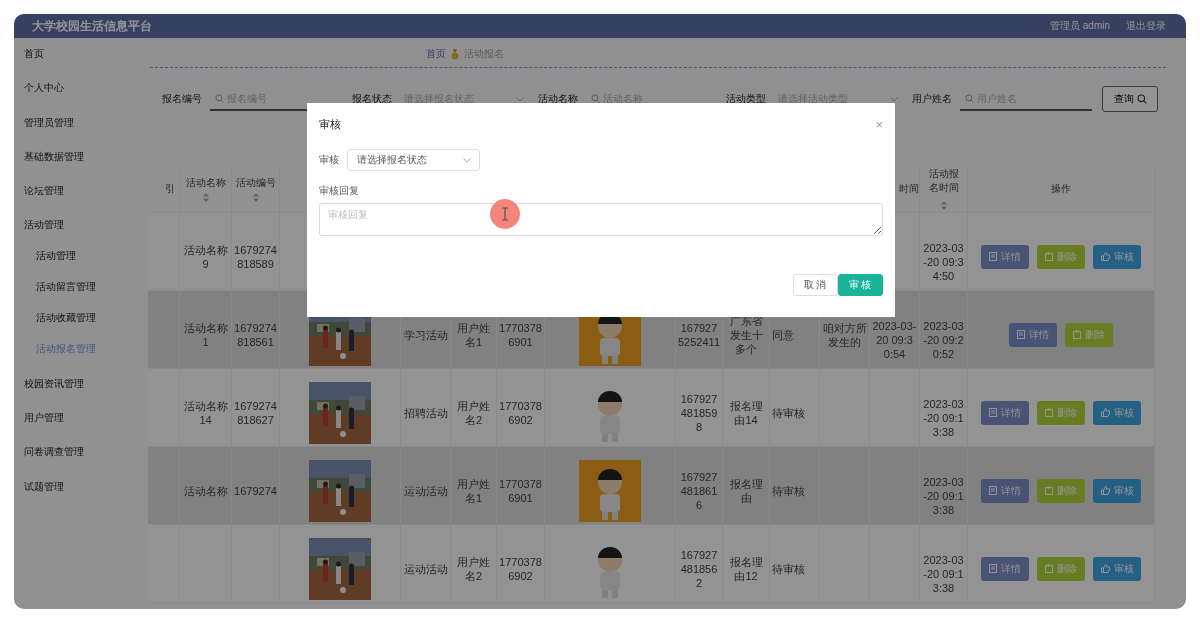  What do you see at coordinates (81, 98) in the screenshot?
I see `sidebar-item: 个人中心` at bounding box center [81, 98].